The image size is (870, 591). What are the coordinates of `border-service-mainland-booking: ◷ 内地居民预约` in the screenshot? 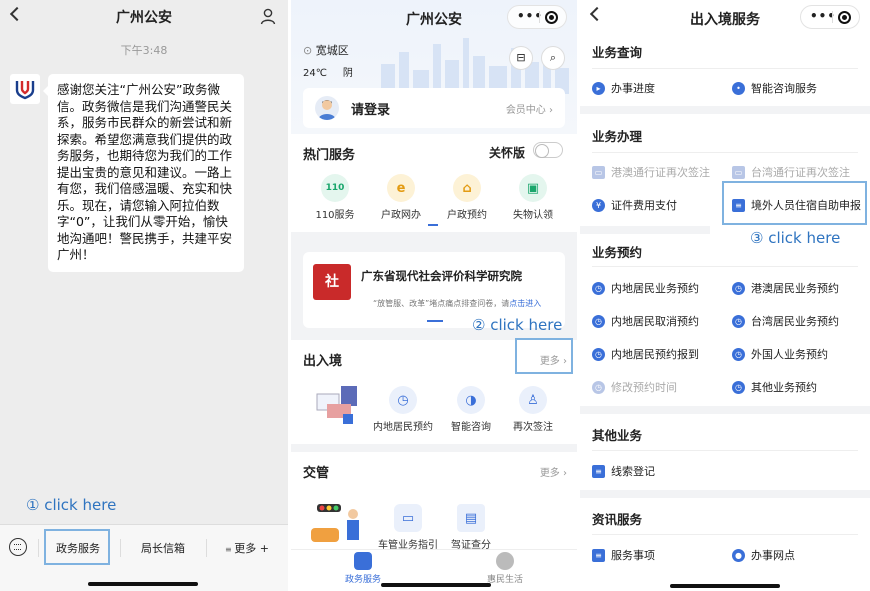 It's located at (403, 409).